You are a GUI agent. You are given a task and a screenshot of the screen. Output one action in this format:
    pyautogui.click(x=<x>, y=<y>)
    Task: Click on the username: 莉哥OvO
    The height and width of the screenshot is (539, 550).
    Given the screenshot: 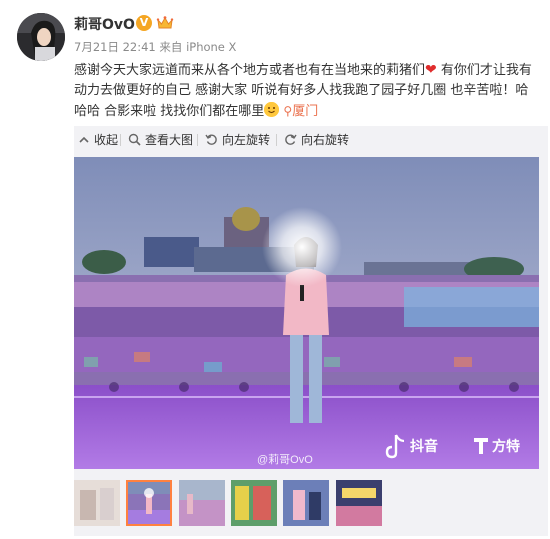 What is the action you would take?
    pyautogui.click(x=104, y=24)
    